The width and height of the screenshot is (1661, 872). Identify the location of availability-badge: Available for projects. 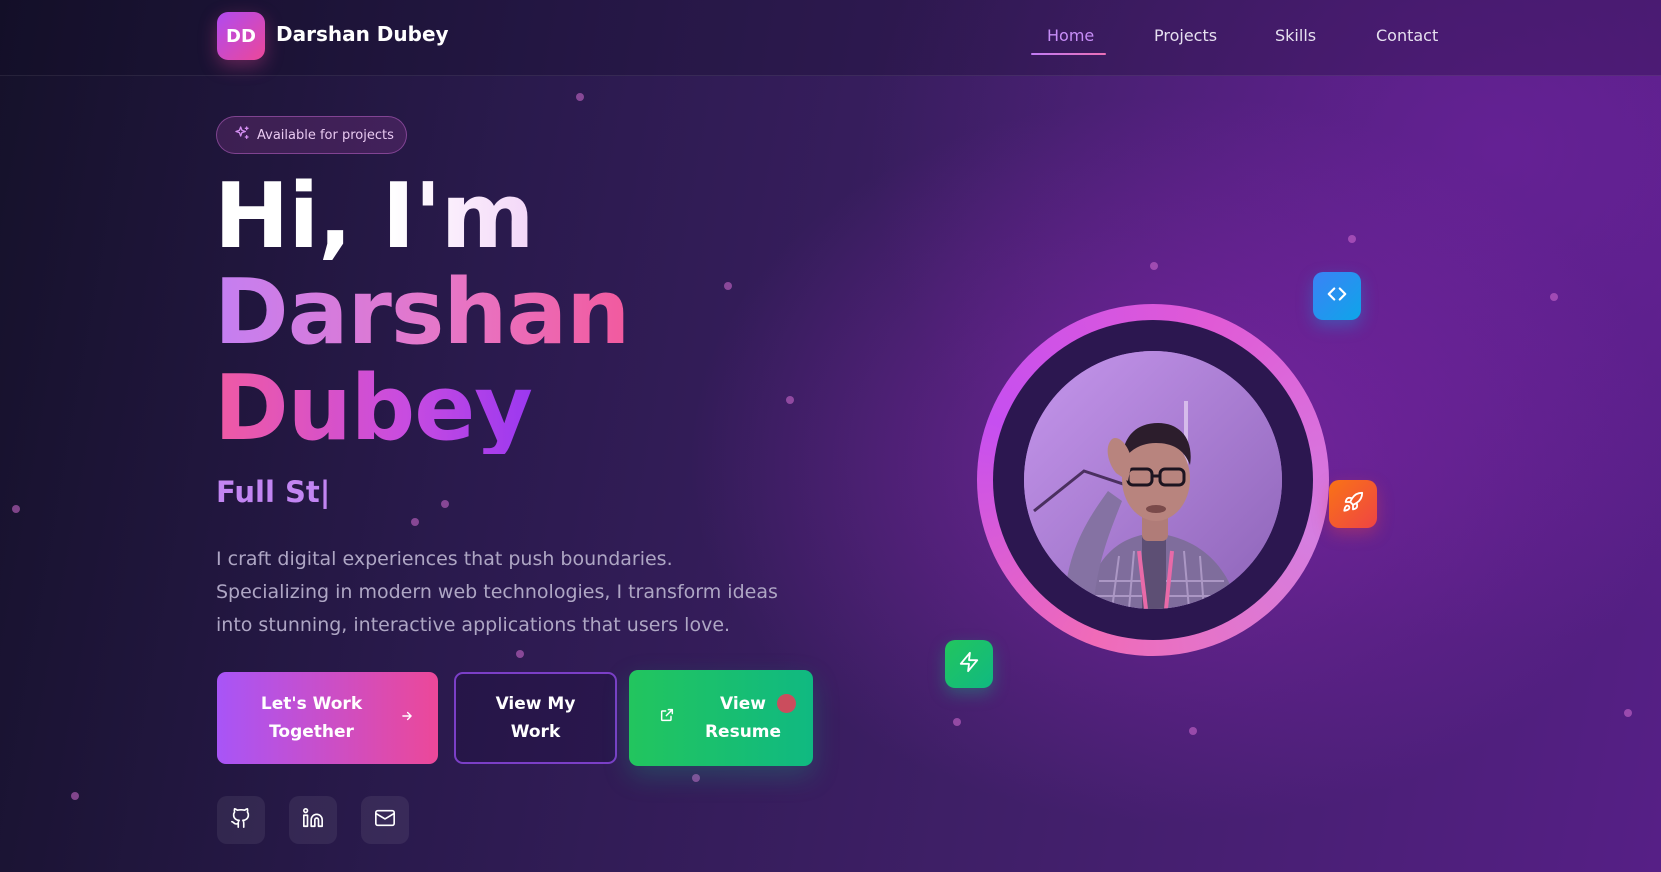
(311, 135).